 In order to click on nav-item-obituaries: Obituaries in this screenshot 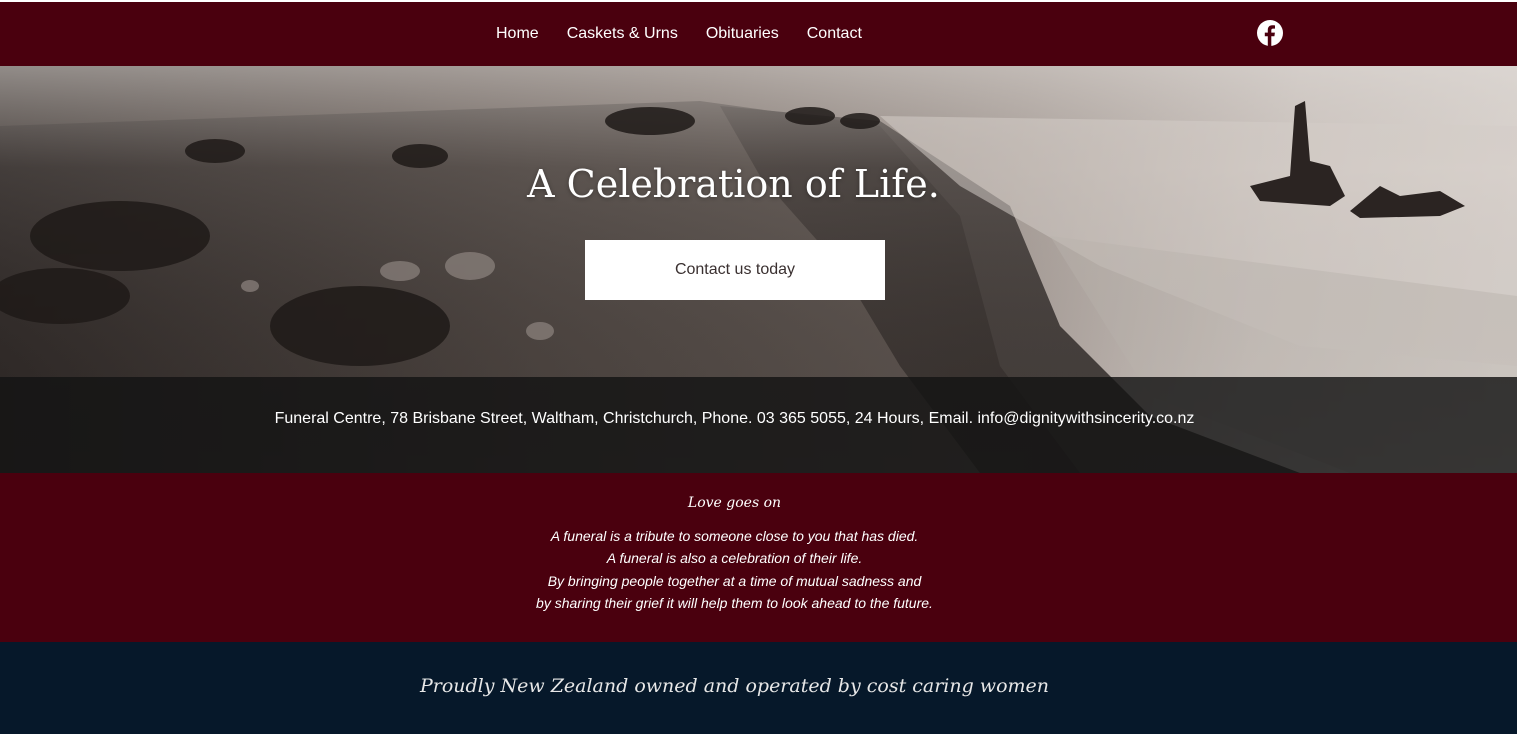, I will do `click(742, 34)`.